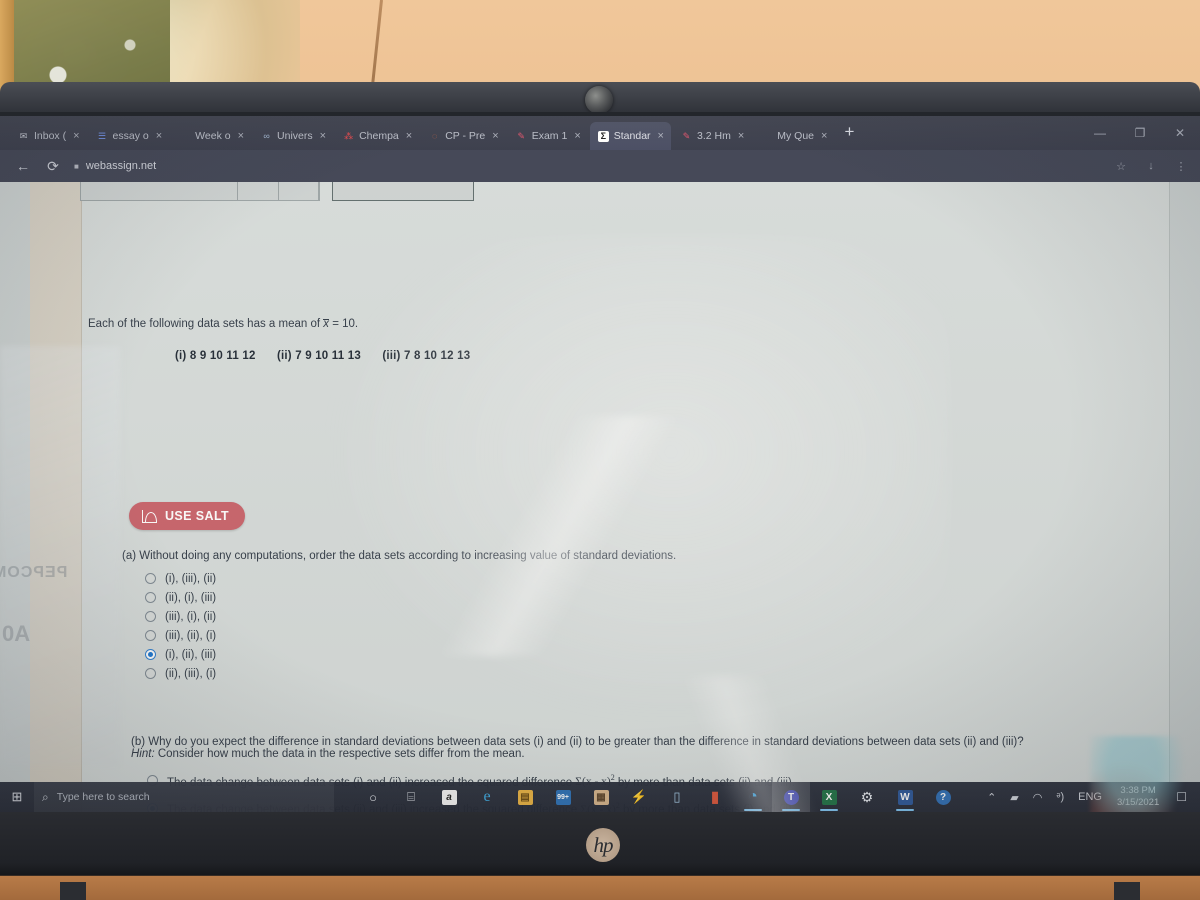 This screenshot has height=900, width=1200. What do you see at coordinates (943, 797) in the screenshot?
I see `taskbar-app-help: ?` at bounding box center [943, 797].